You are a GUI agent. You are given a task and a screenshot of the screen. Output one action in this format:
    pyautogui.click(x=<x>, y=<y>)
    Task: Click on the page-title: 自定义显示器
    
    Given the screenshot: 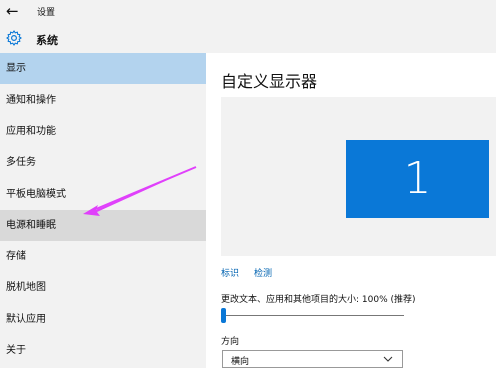 What is the action you would take?
    pyautogui.click(x=269, y=81)
    